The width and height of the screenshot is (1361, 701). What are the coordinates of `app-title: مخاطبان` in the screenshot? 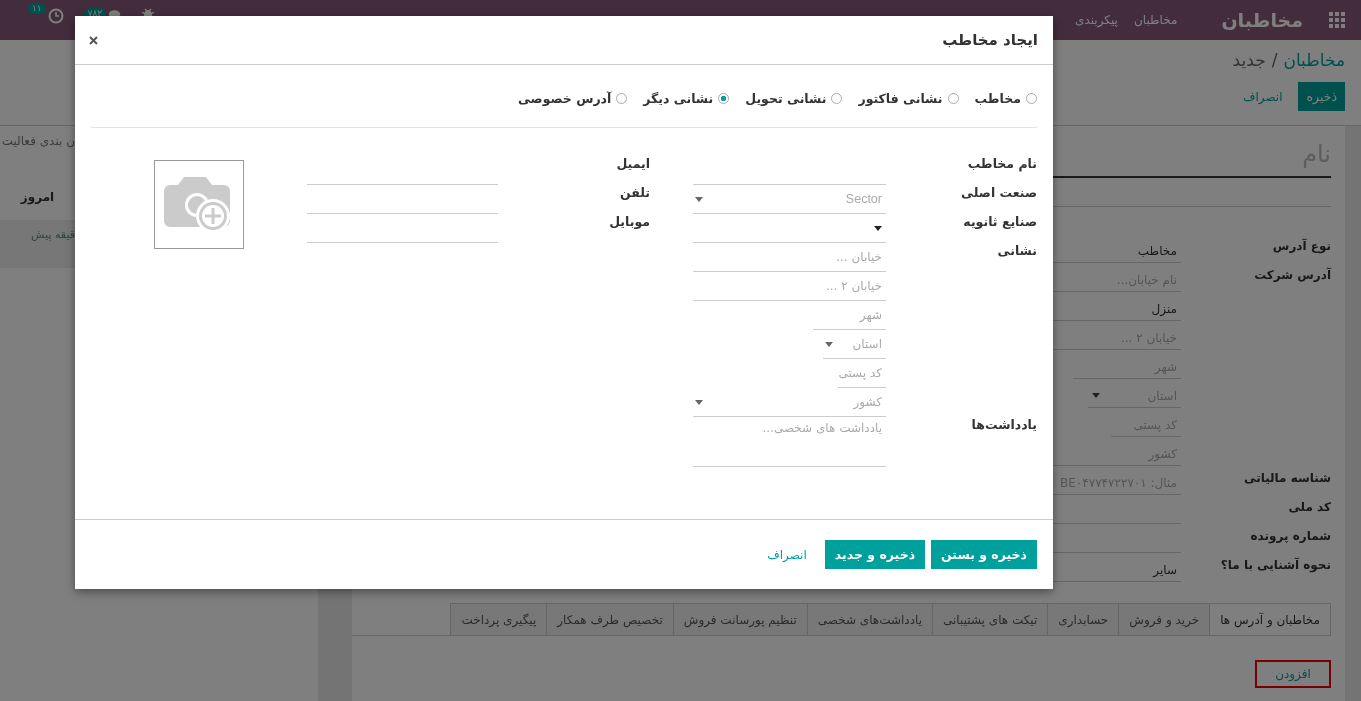 It's located at (1262, 20).